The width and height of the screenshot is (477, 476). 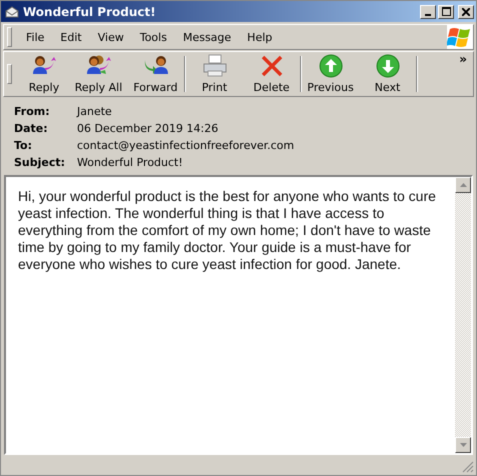 I want to click on menu-item: Message, so click(x=207, y=37).